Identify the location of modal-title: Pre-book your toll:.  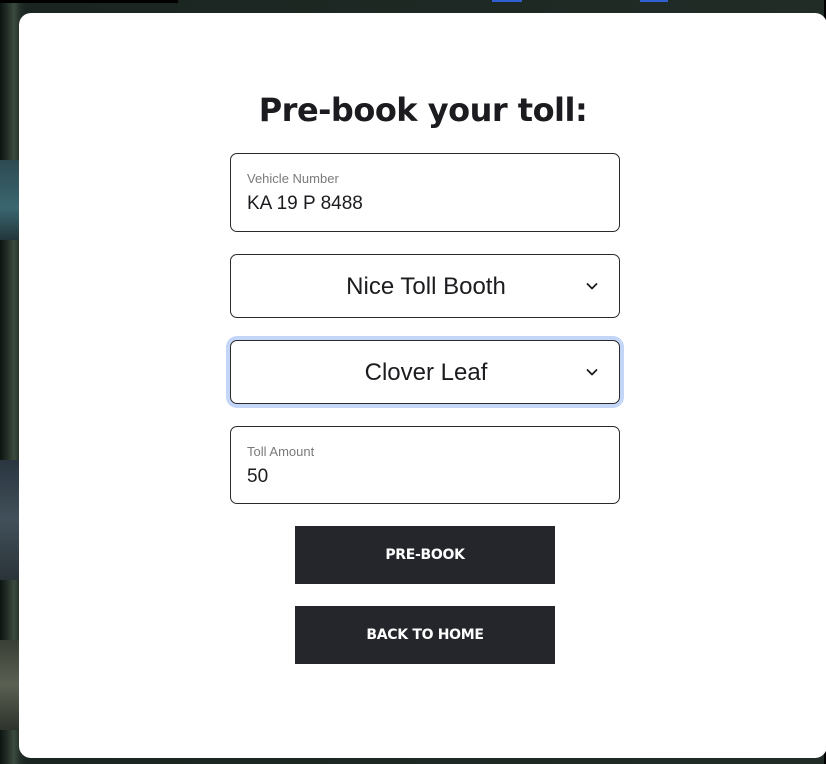
(423, 110).